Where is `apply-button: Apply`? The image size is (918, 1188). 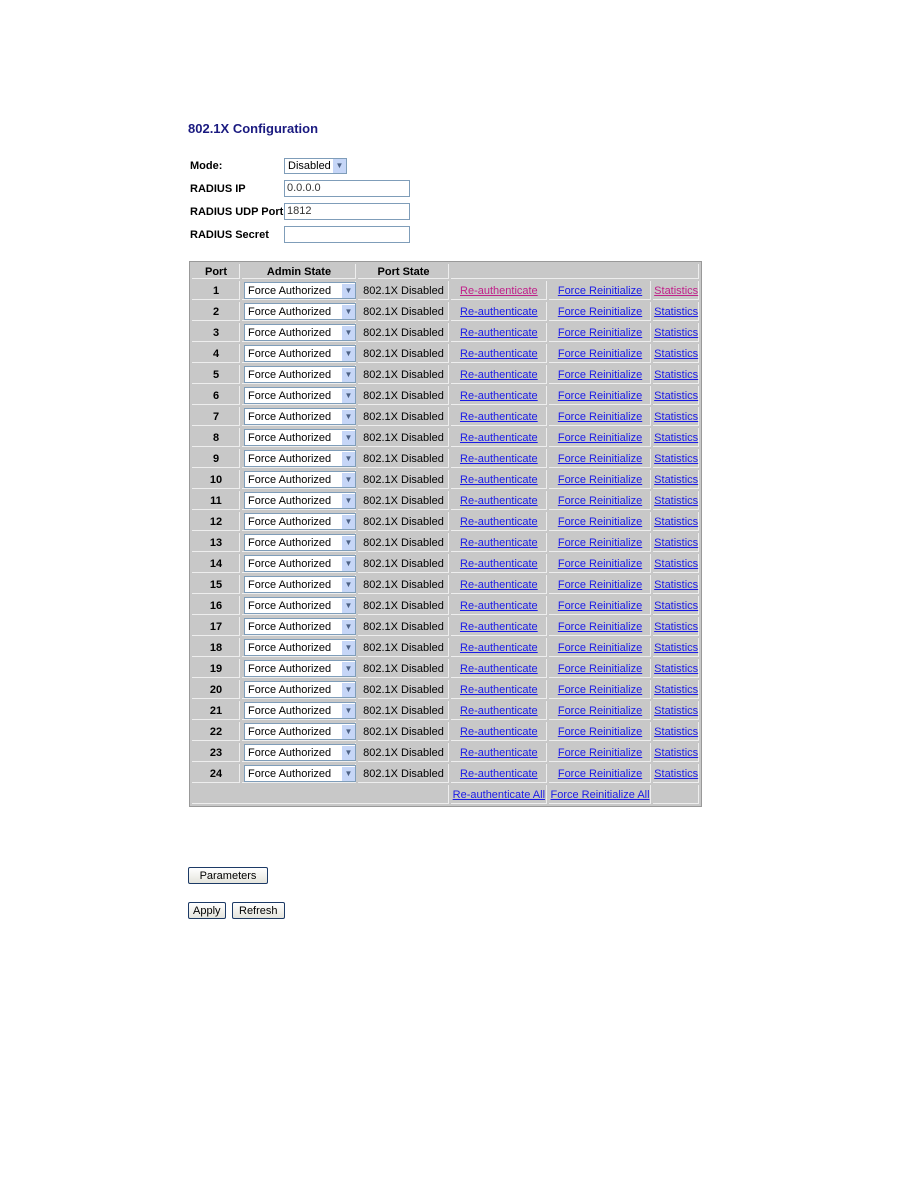 apply-button: Apply is located at coordinates (207, 910).